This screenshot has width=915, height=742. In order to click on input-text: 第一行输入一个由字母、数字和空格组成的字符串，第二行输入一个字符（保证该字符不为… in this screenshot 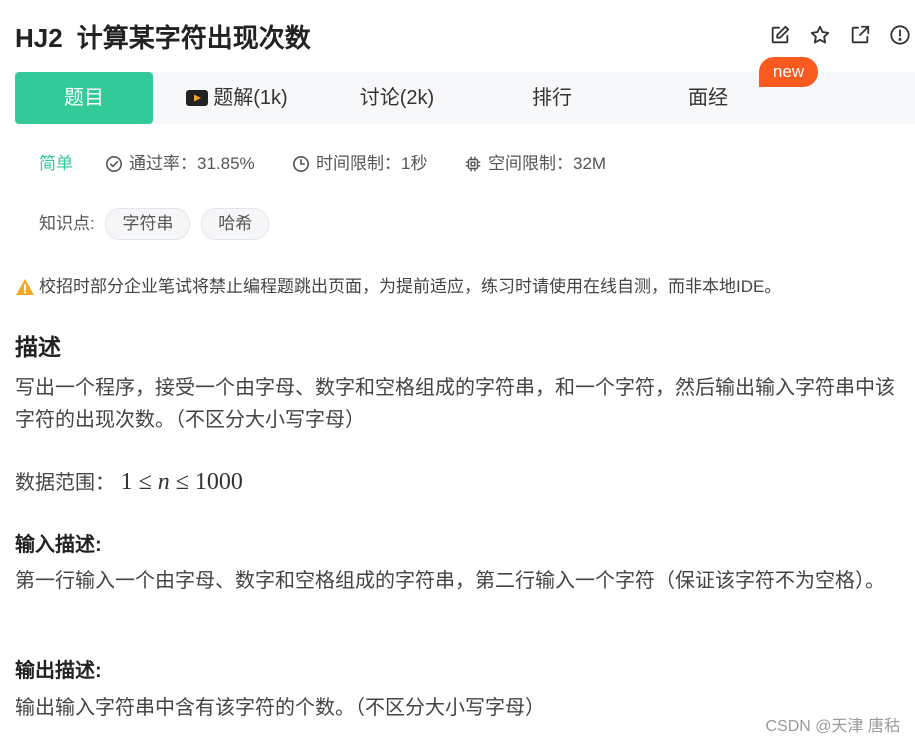, I will do `click(450, 581)`.